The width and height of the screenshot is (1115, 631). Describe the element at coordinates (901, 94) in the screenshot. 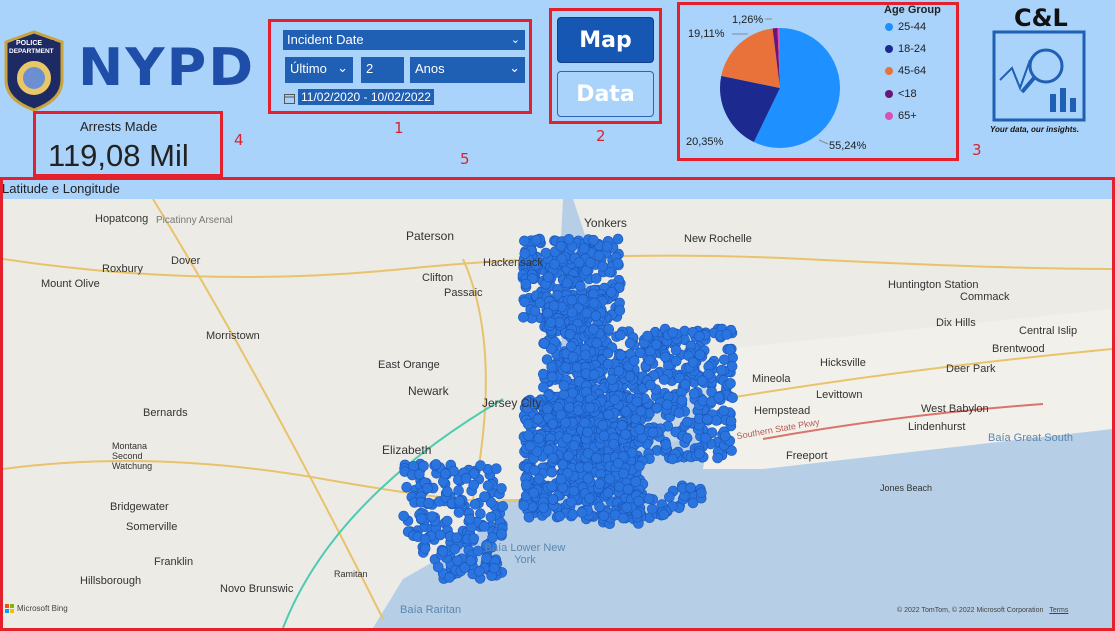

I see `legend-item-under-18: <18` at that location.